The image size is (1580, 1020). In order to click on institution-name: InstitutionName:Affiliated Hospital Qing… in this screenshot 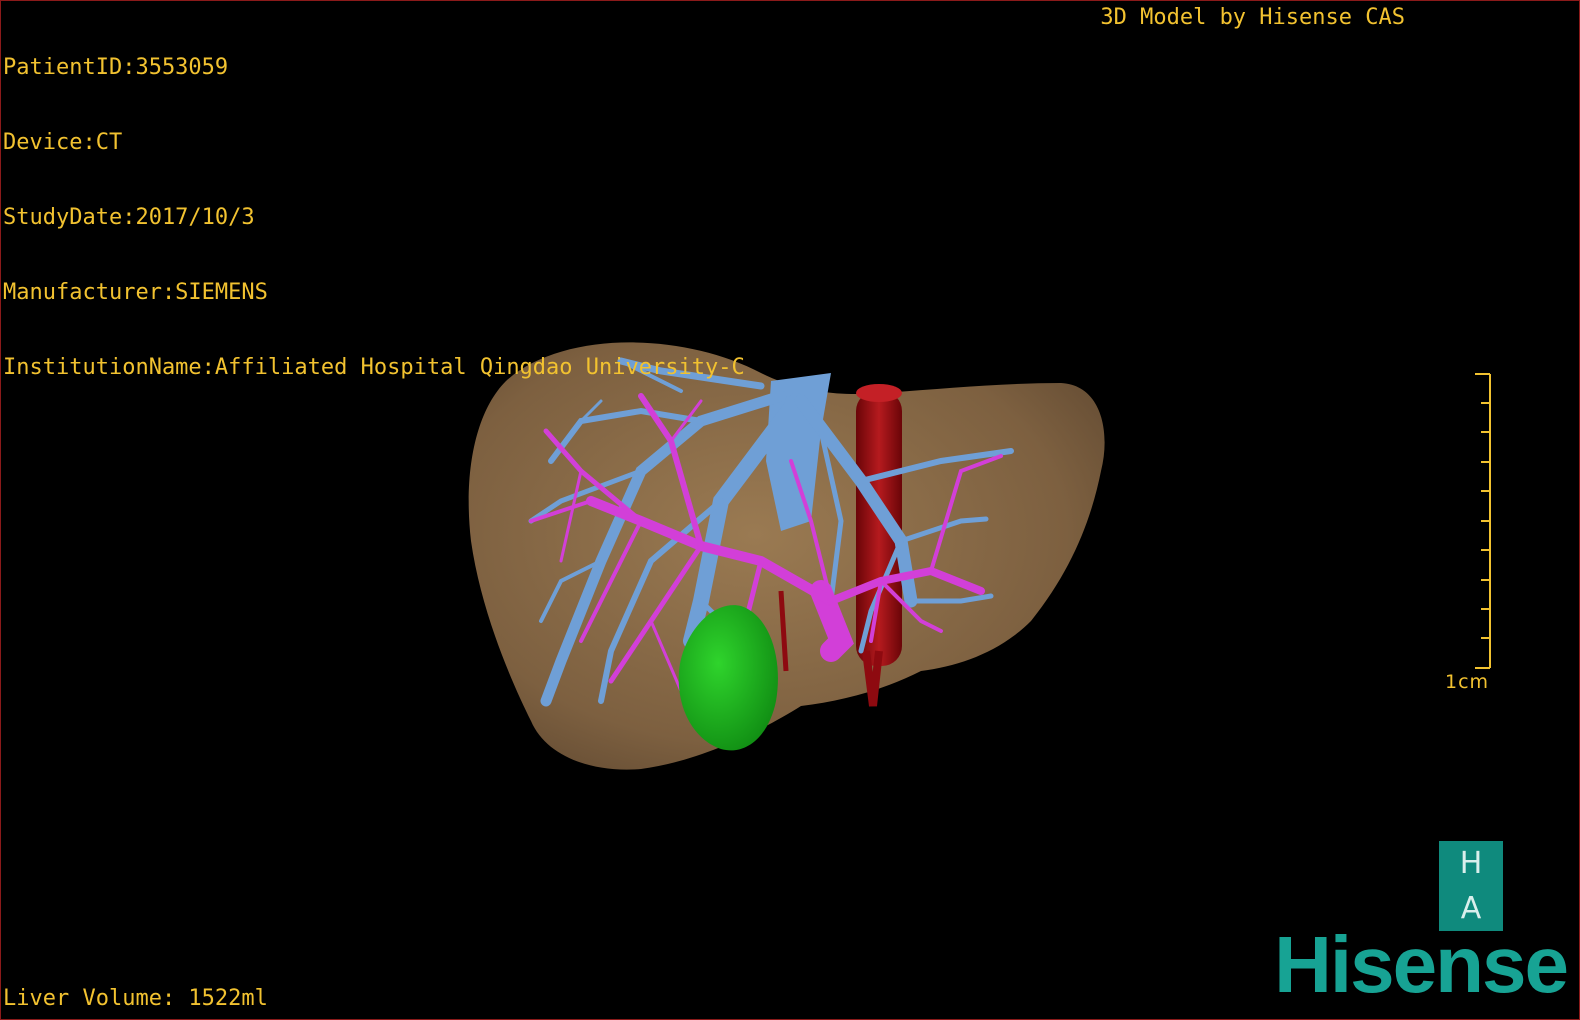, I will do `click(374, 367)`.